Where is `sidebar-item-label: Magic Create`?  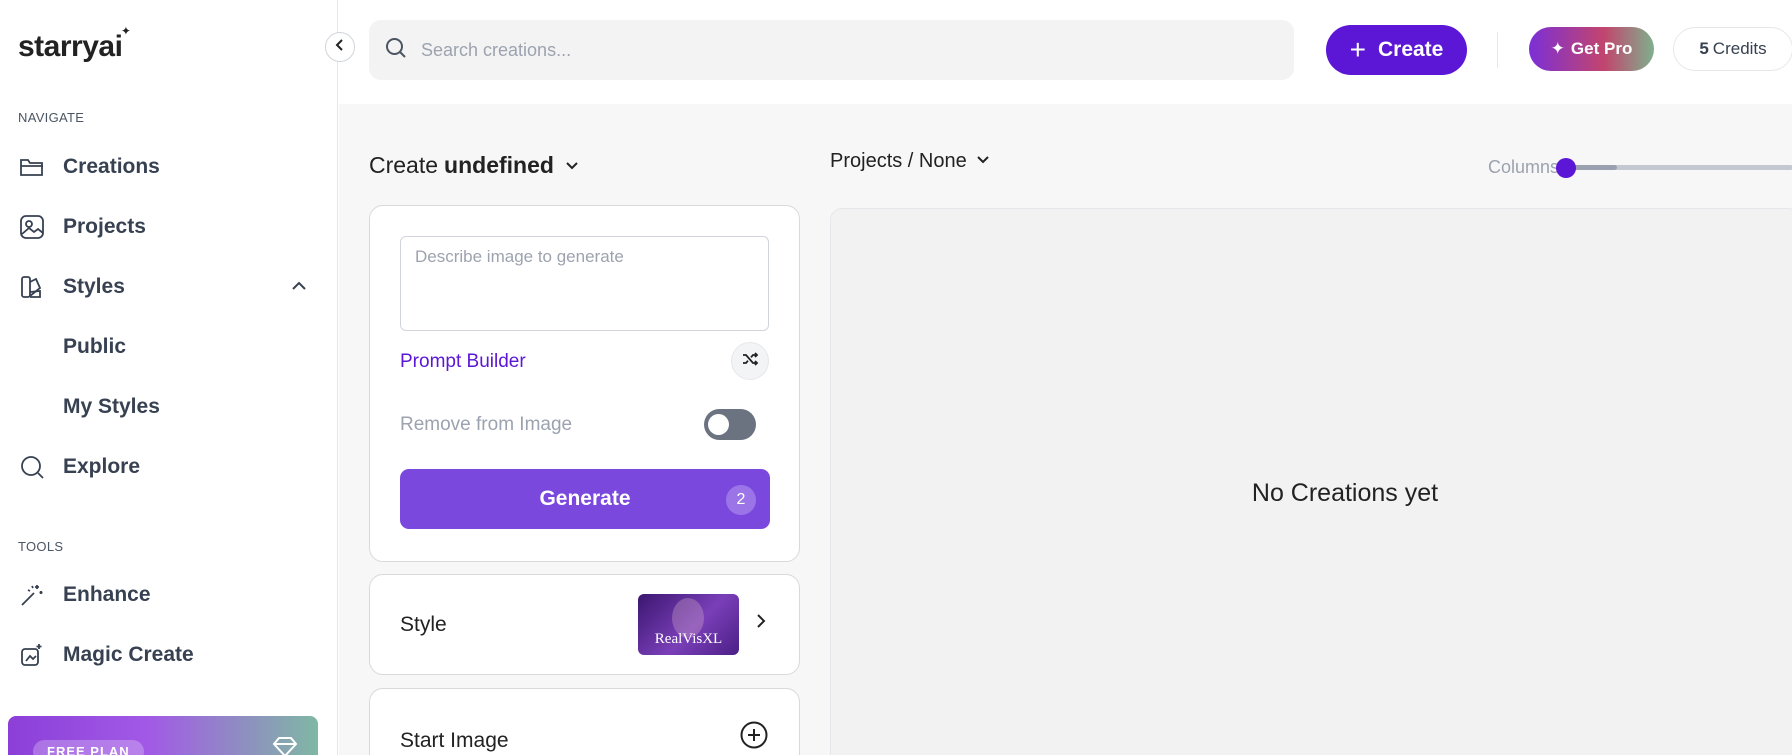 sidebar-item-label: Magic Create is located at coordinates (128, 654).